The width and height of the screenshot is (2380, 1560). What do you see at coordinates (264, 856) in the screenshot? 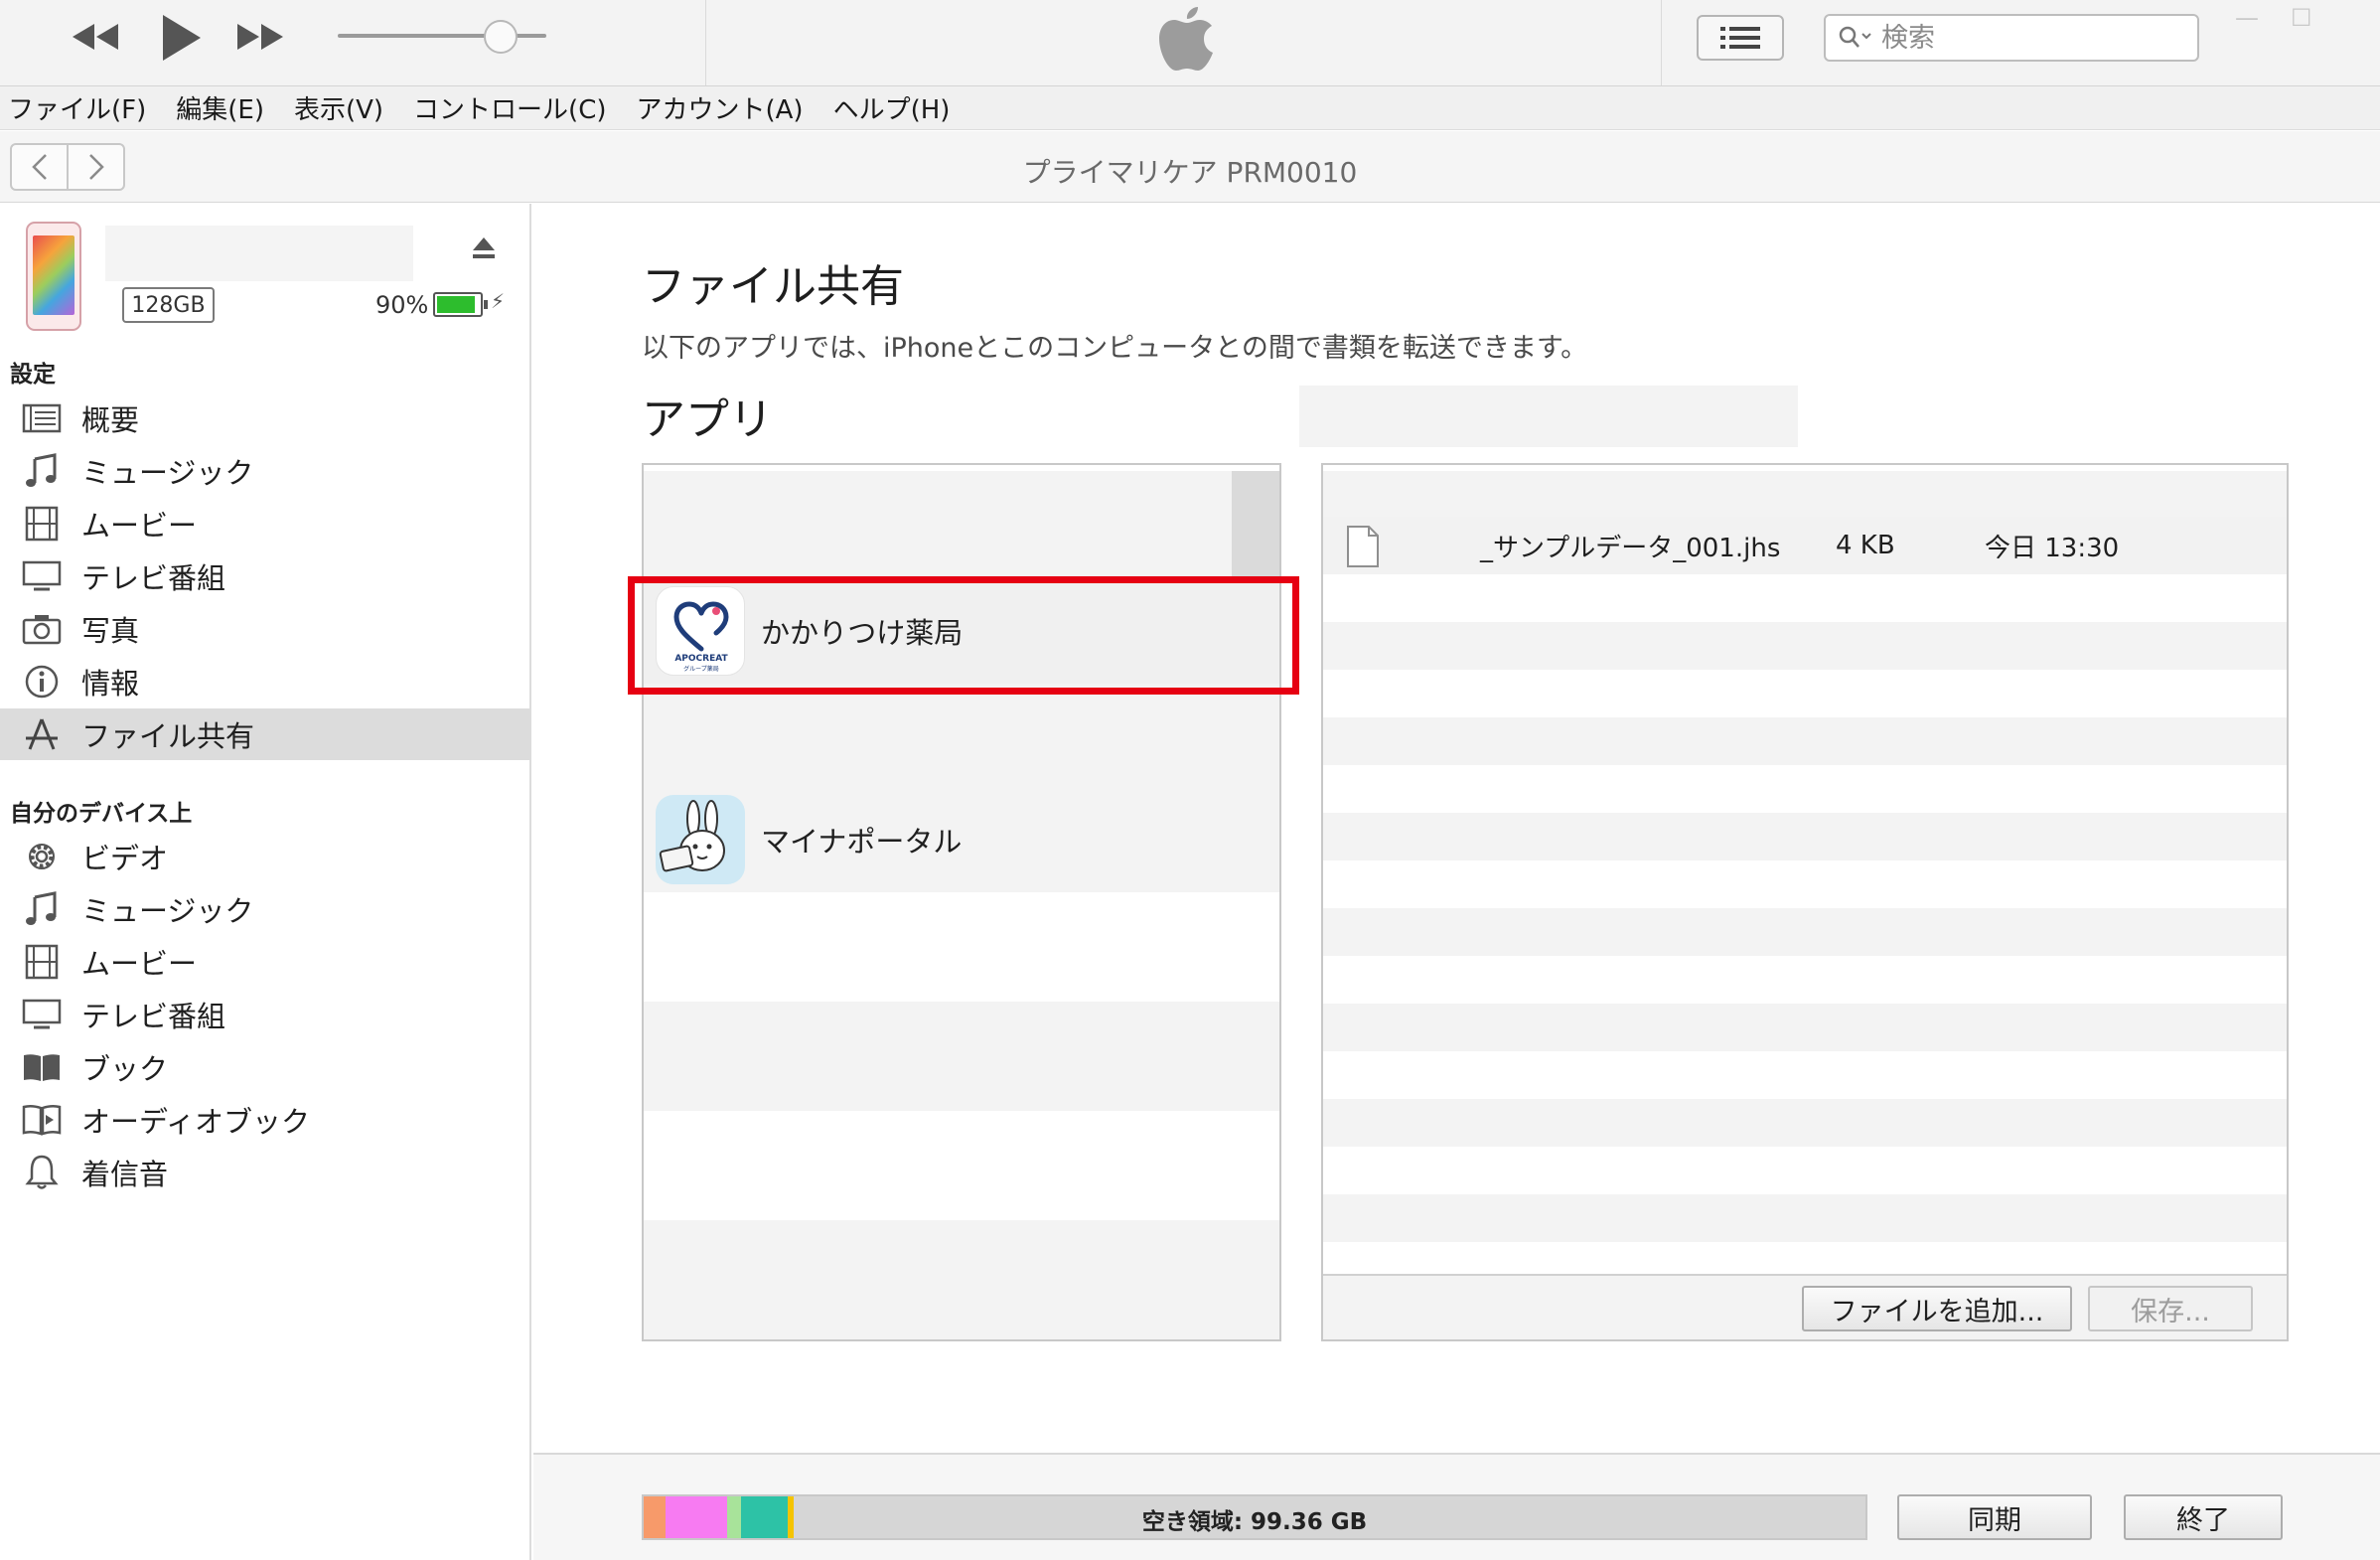
I see `sidebar-item-device-video: ビデオ` at bounding box center [264, 856].